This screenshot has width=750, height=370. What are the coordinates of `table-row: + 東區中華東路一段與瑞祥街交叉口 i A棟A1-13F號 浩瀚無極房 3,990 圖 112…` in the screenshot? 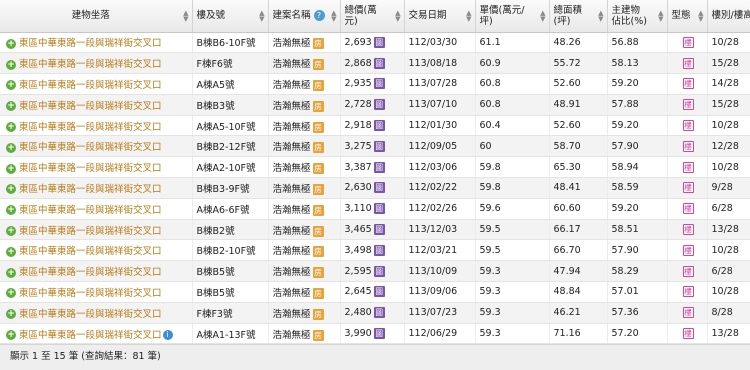 It's located at (375, 334).